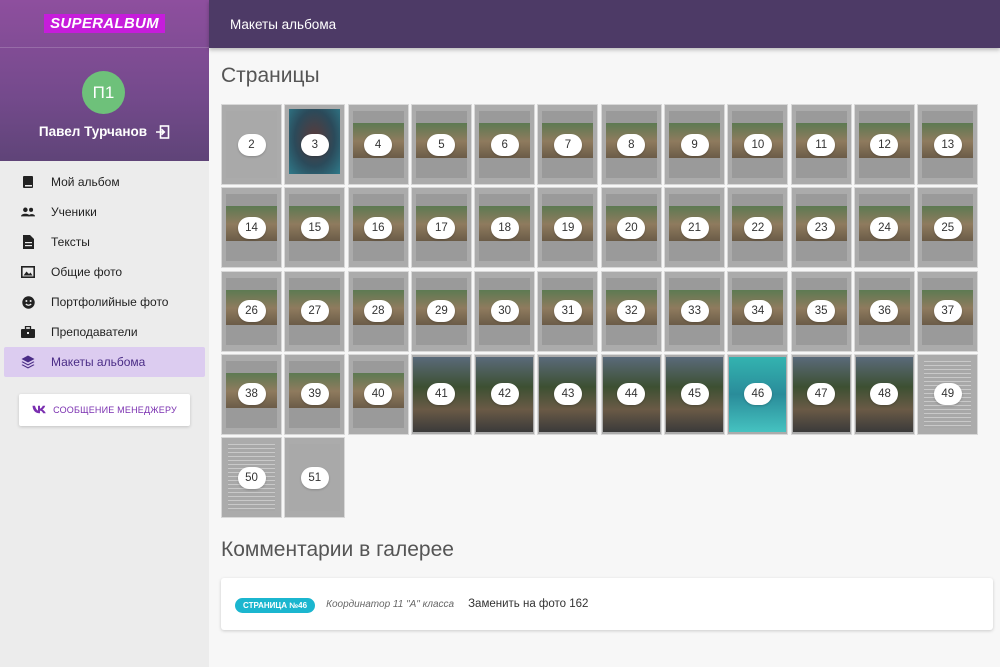  I want to click on page-thumbnail: 49, so click(948, 394).